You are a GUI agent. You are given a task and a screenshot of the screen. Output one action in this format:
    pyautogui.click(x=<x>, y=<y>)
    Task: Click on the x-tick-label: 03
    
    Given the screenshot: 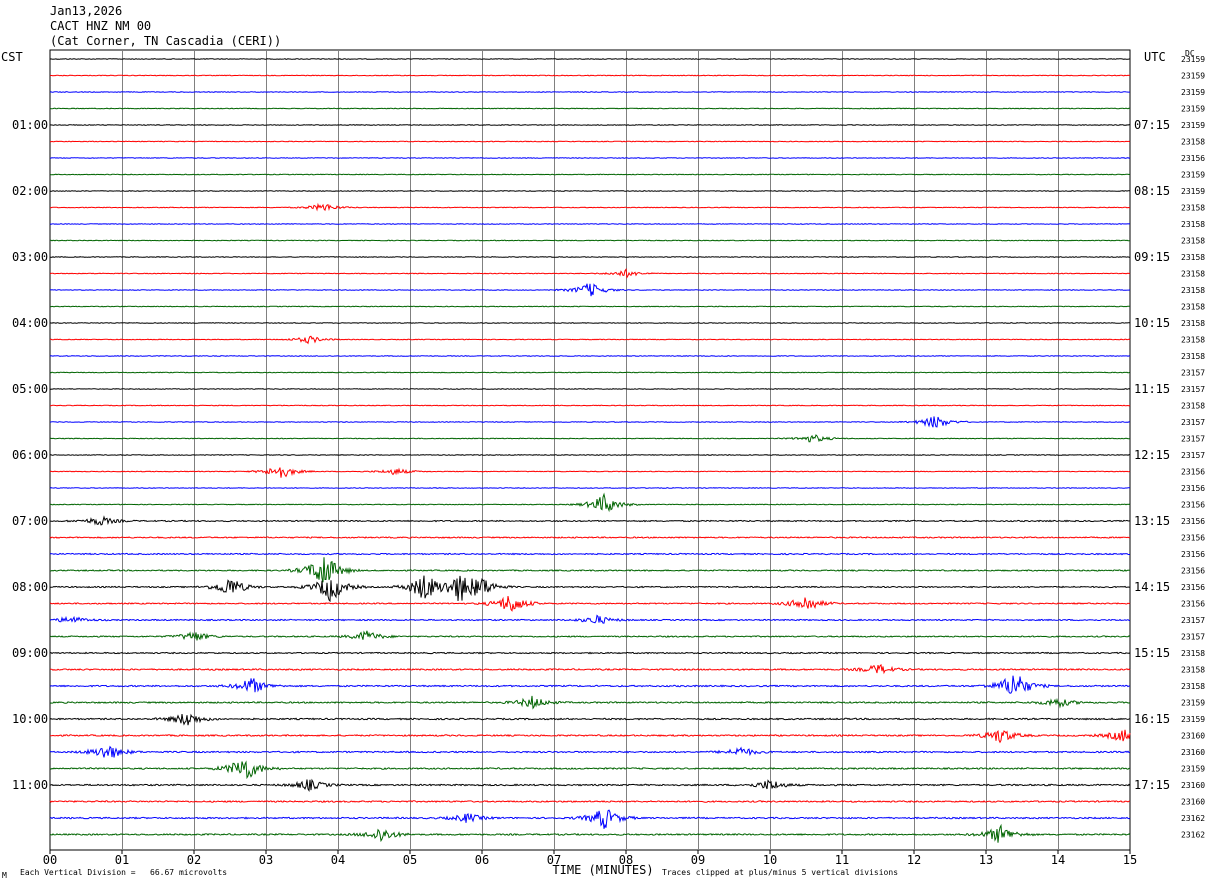 What is the action you would take?
    pyautogui.click(x=266, y=860)
    